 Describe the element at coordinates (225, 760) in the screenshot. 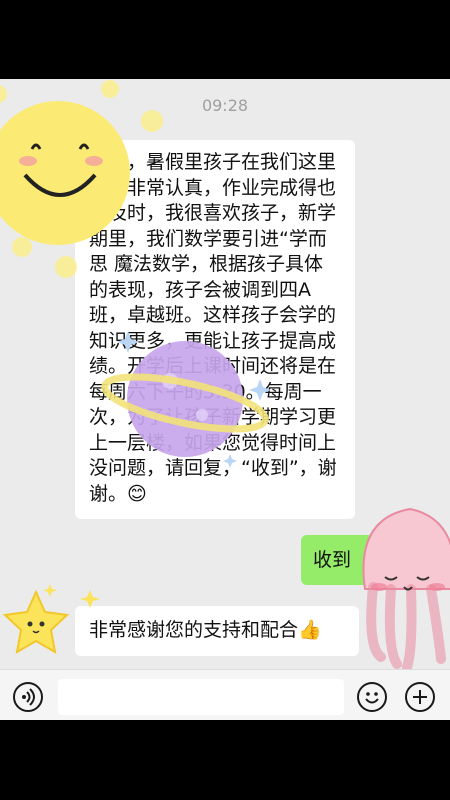

I see `navigation-bar-area` at that location.